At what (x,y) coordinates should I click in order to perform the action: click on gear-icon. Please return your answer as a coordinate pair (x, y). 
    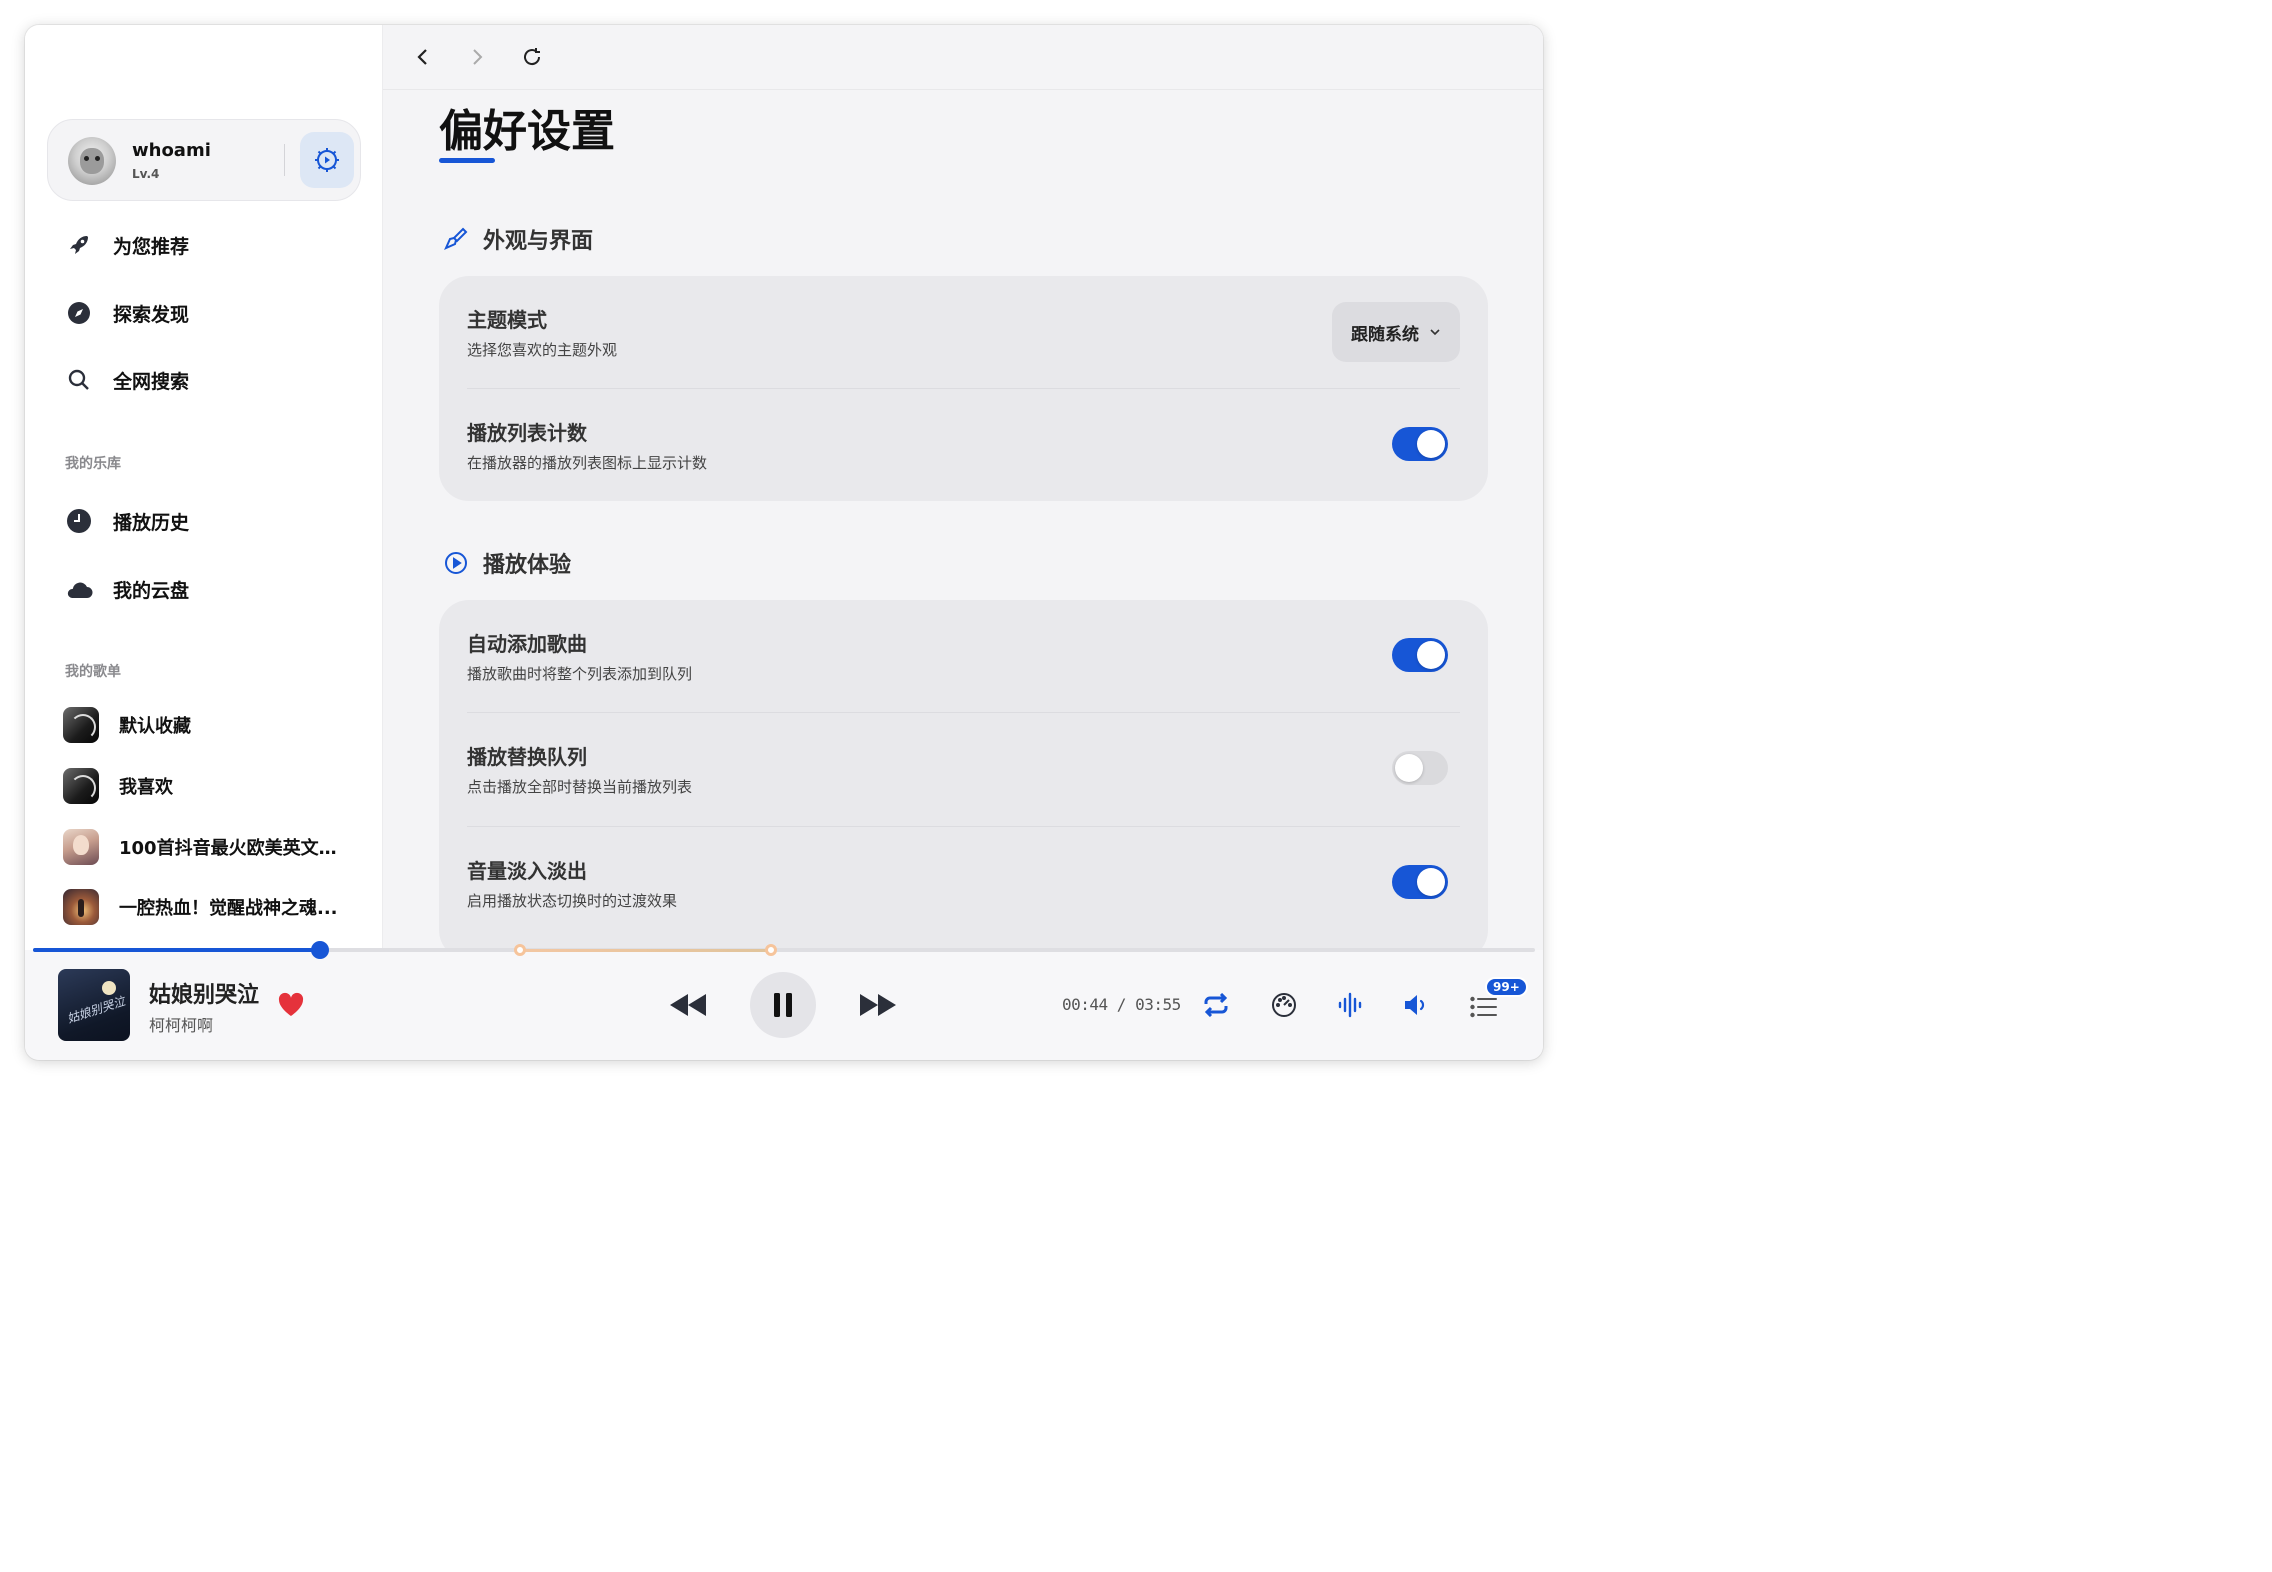
    Looking at the image, I should click on (327, 160).